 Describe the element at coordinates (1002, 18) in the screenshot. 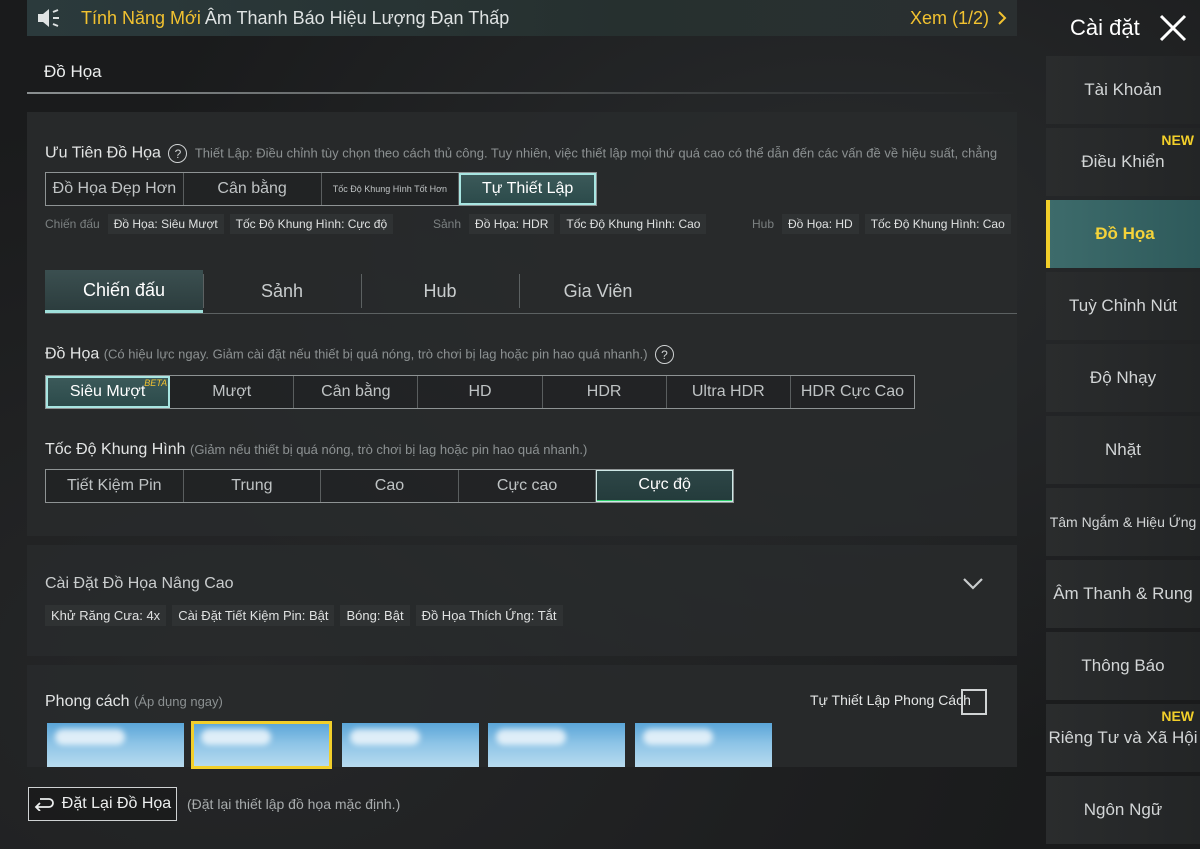

I see `chevron-right-icon` at that location.